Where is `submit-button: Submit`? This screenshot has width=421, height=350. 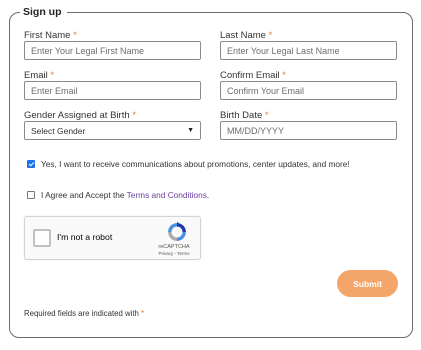
submit-button: Submit is located at coordinates (367, 283).